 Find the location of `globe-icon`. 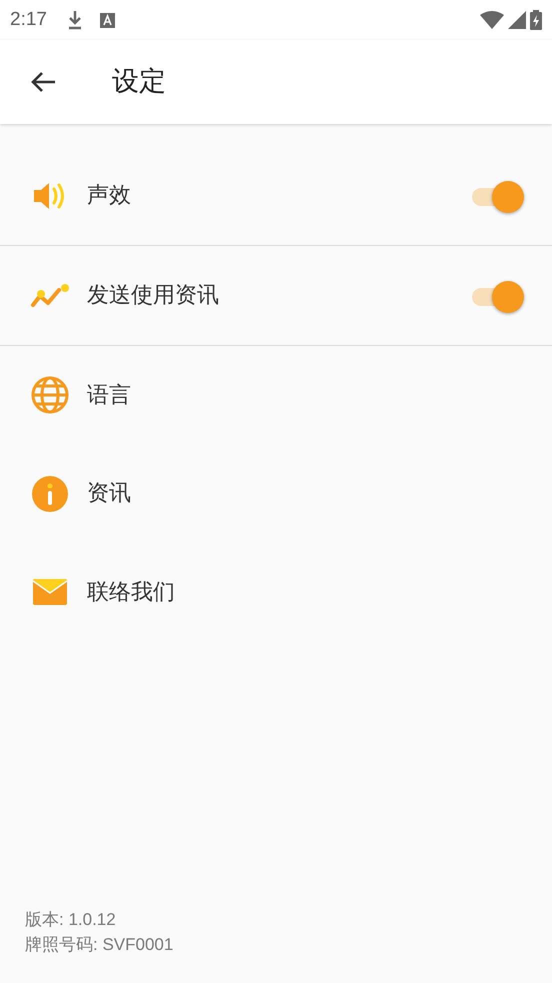

globe-icon is located at coordinates (50, 395).